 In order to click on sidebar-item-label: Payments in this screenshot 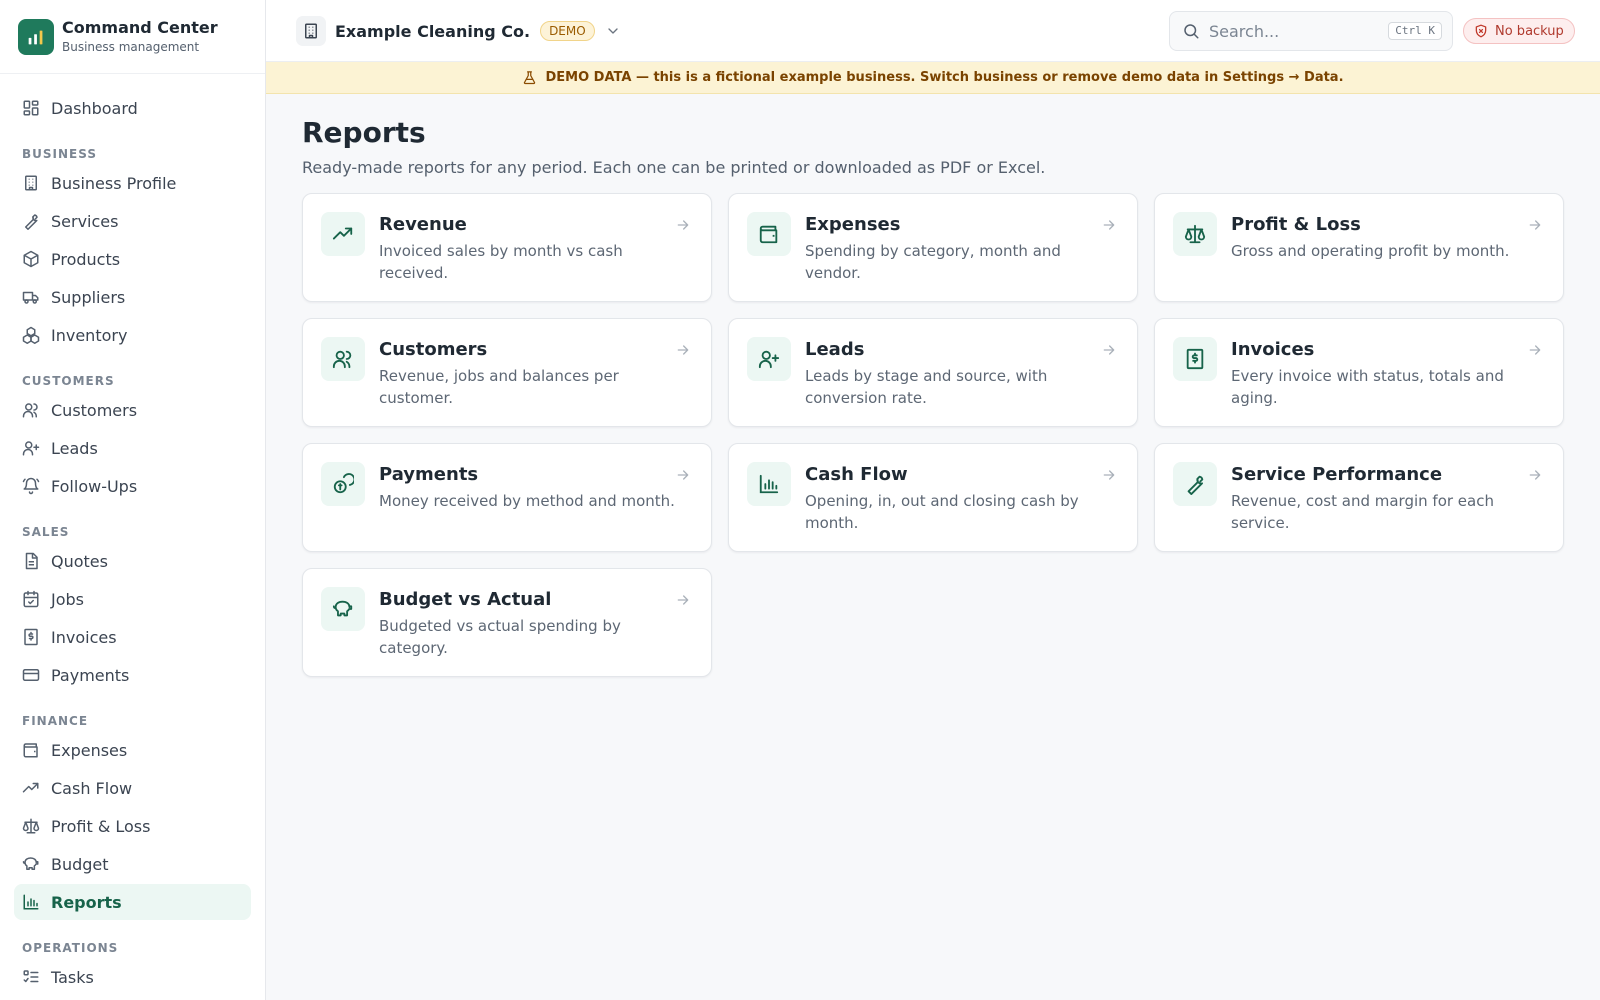, I will do `click(90, 675)`.